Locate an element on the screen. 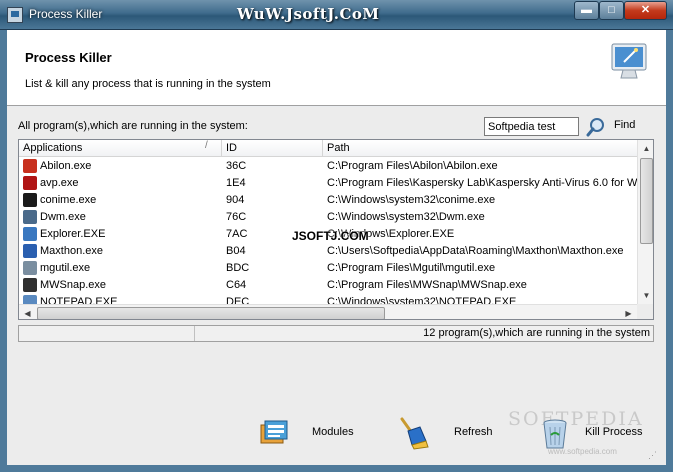 This screenshot has width=673, height=472. modules-button: Modules is located at coordinates (307, 434).